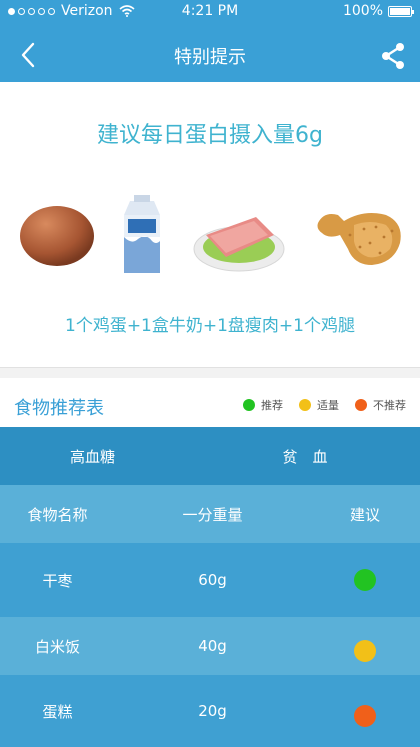  I want to click on food-weight: 20g, so click(212, 711).